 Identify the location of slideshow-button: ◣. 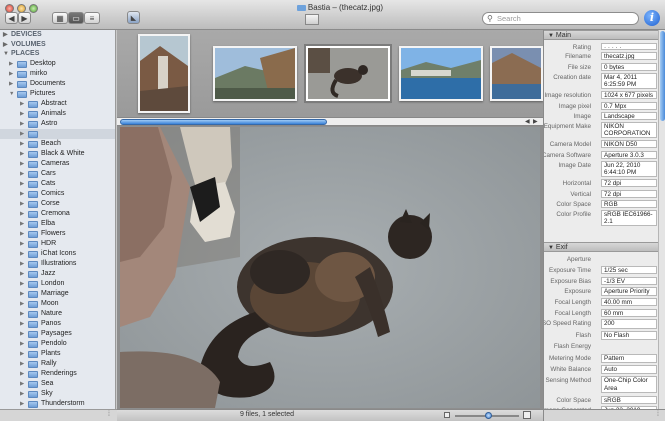
(133, 17).